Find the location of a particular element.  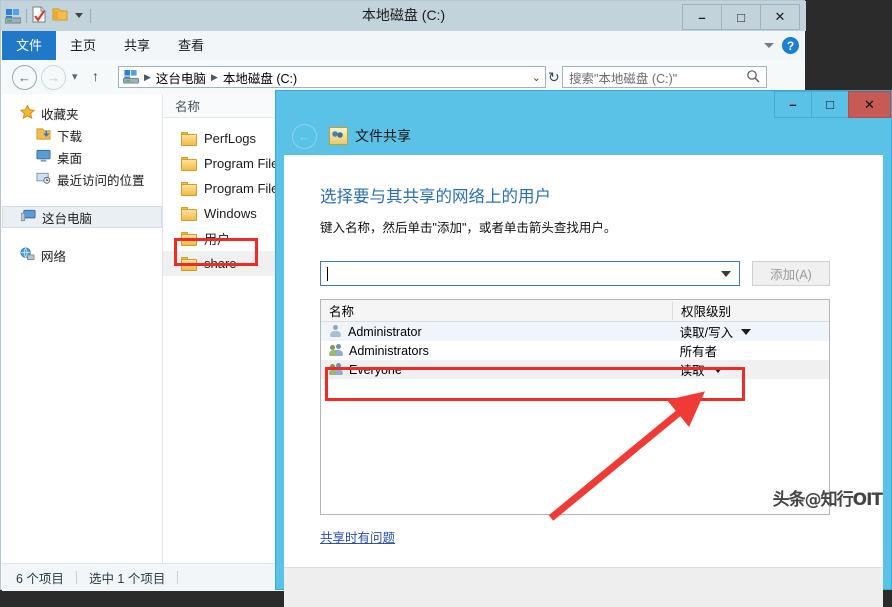

permission-level: 所有者 is located at coordinates (698, 352).